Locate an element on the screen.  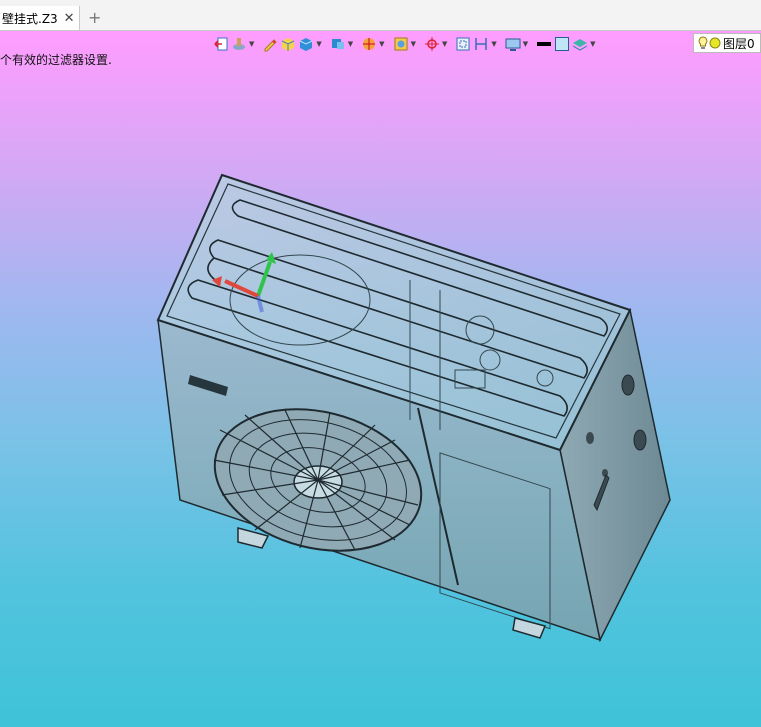
add-tab-icon: + is located at coordinates (94, 17).